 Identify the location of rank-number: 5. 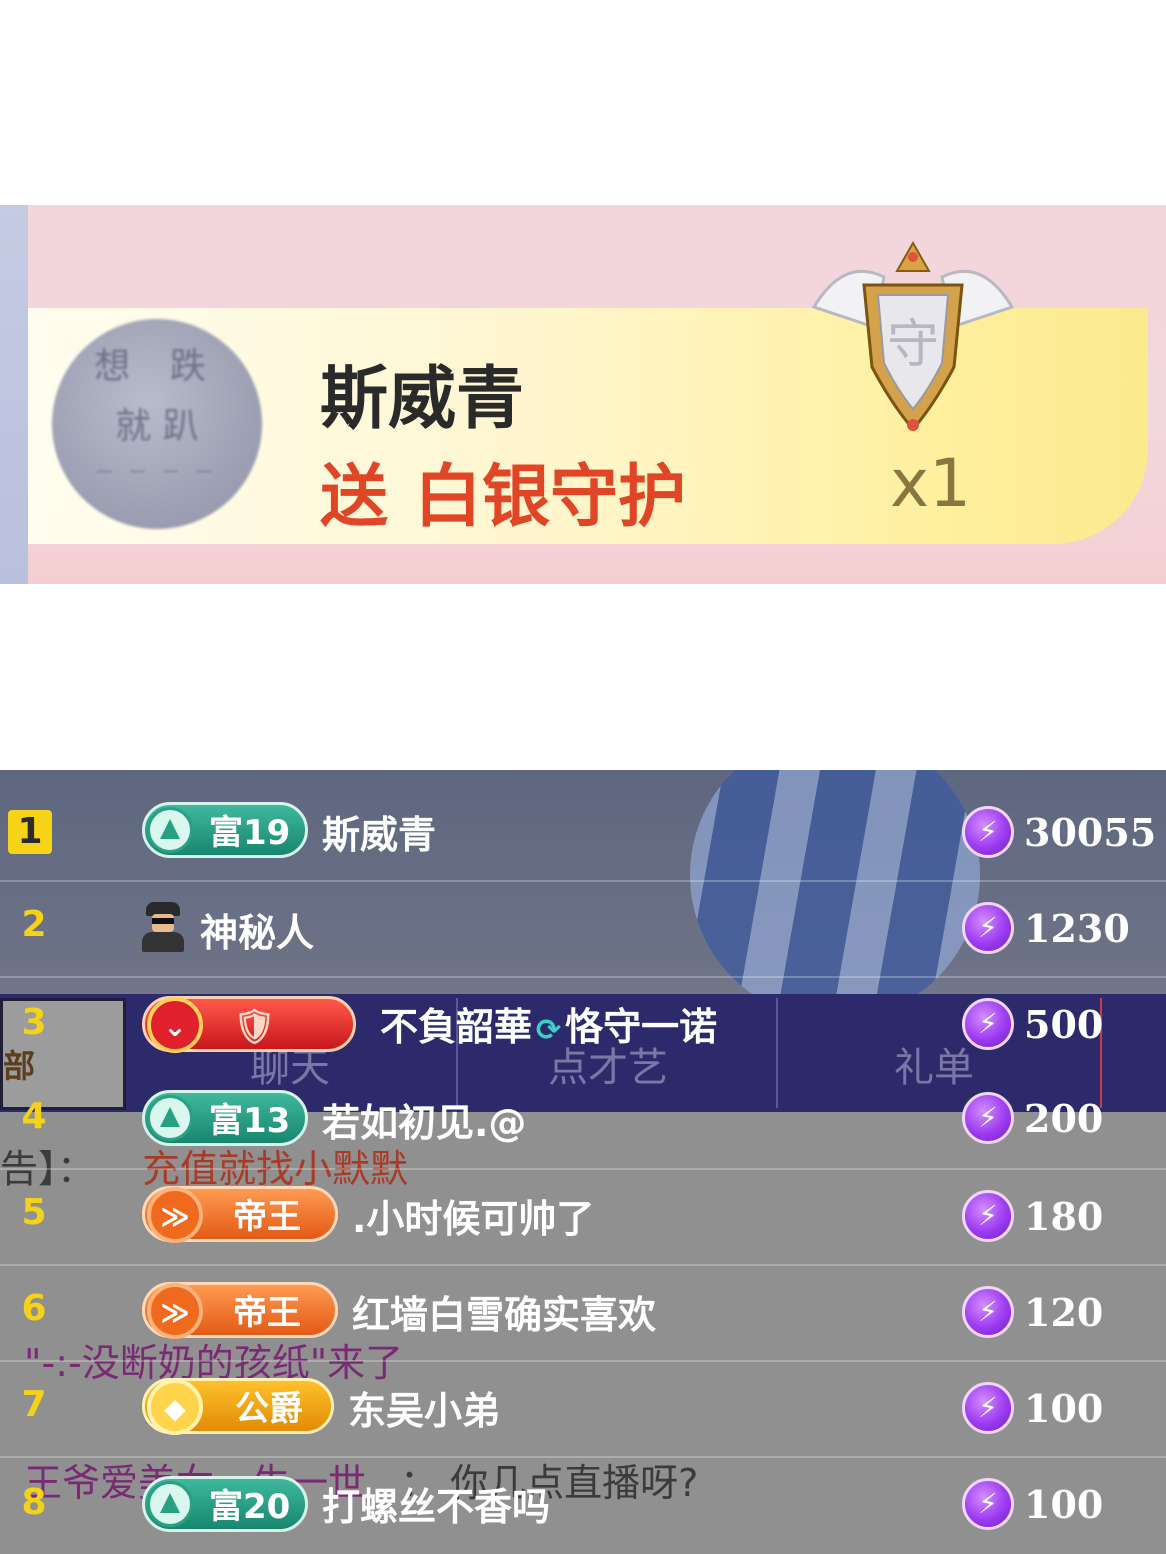
(34, 1212).